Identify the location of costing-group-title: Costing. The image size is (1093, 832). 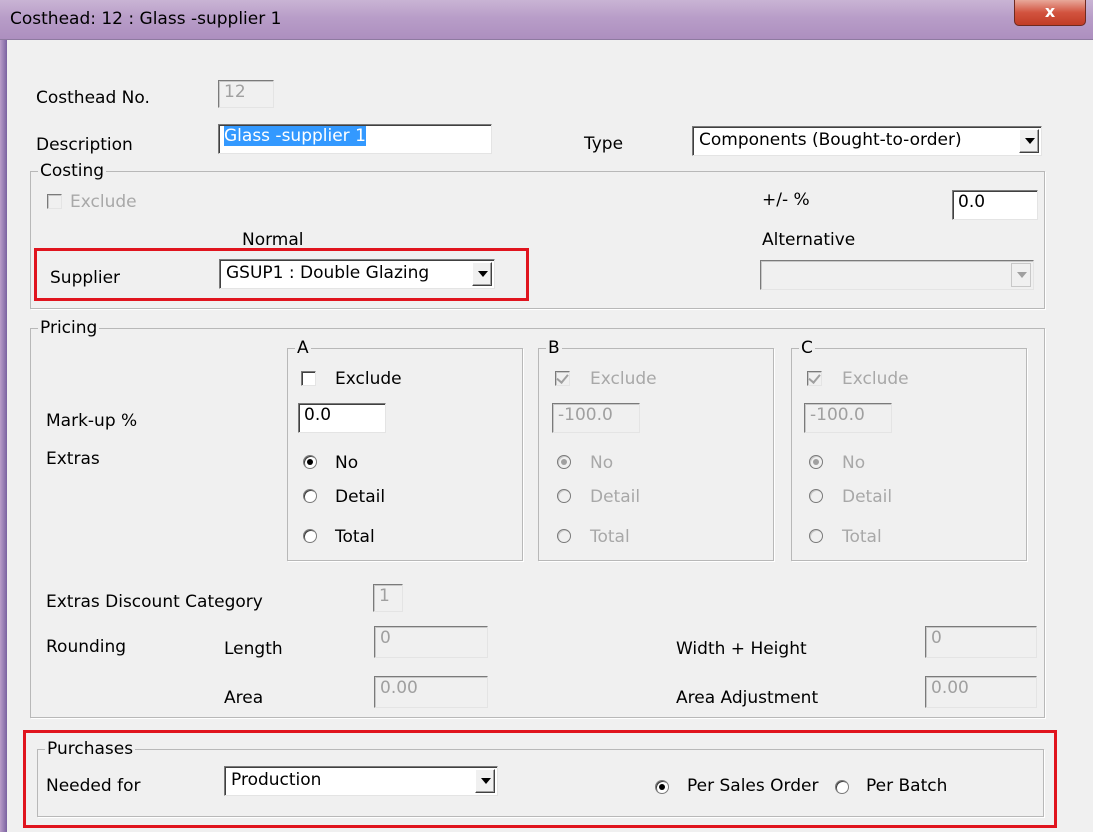
(72, 171).